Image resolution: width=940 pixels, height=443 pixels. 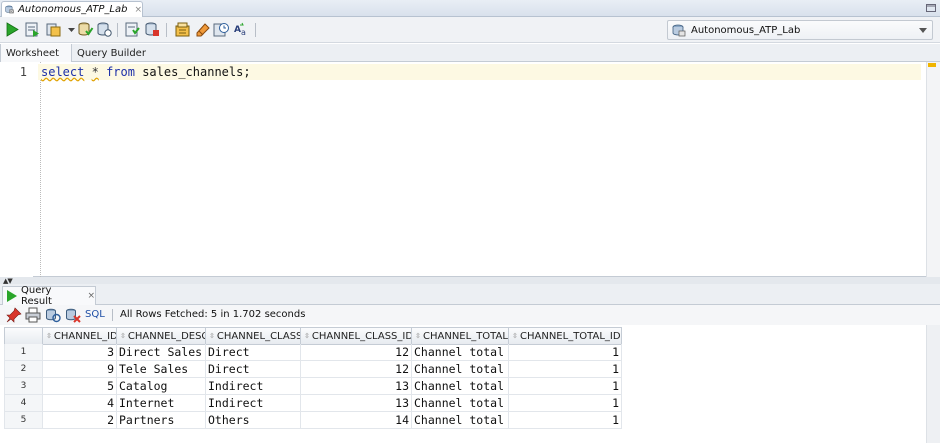 I want to click on warning-marker, so click(x=932, y=65).